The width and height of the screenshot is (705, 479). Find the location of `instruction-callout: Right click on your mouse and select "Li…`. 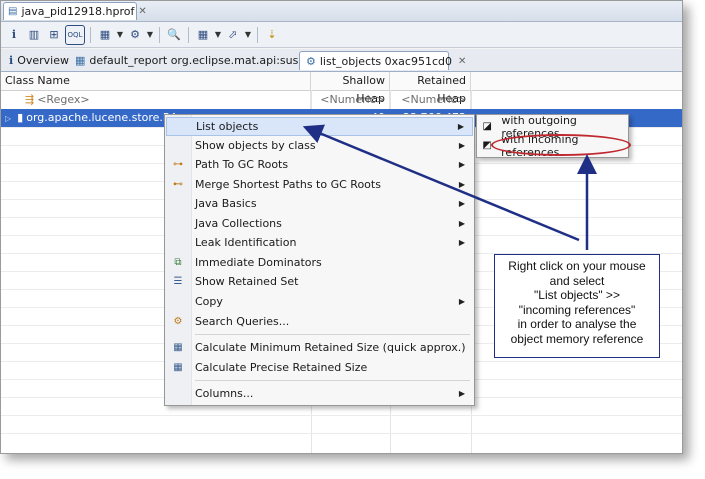

instruction-callout: Right click on your mouse and select "Li… is located at coordinates (577, 306).